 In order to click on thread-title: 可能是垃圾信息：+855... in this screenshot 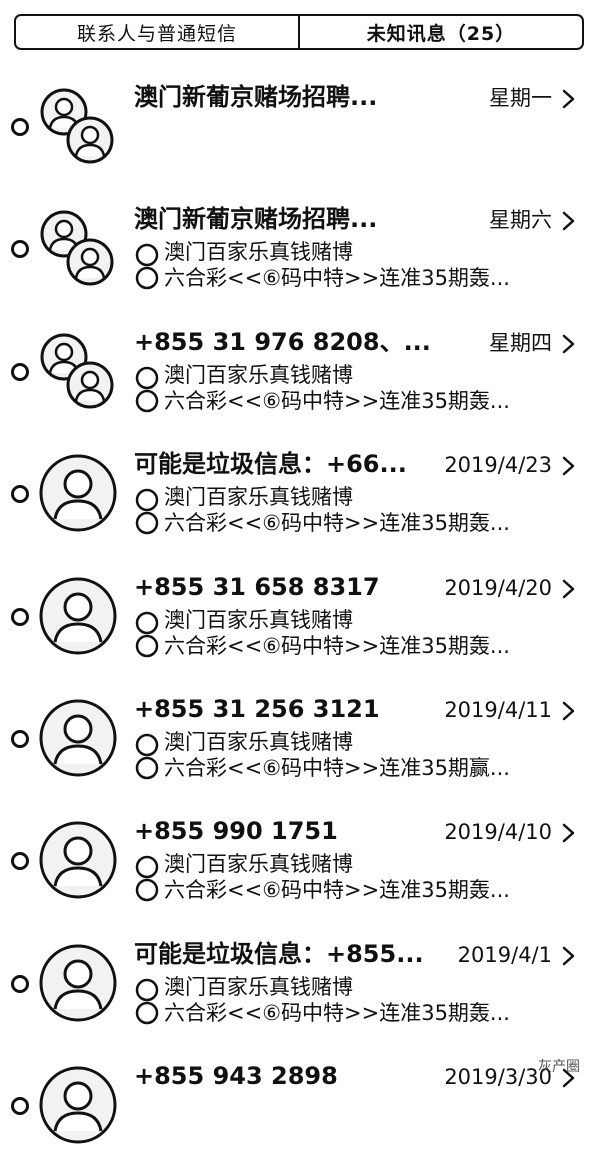, I will do `click(279, 953)`.